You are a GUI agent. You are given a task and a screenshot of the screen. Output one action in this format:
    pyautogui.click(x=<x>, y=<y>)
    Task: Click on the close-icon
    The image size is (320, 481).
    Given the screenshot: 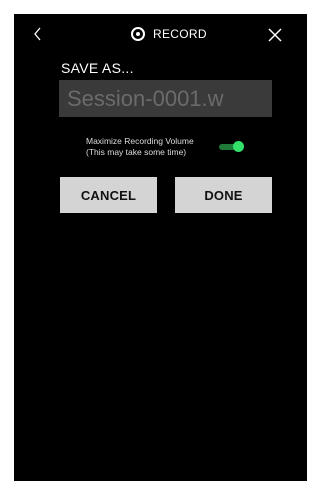 What is the action you would take?
    pyautogui.click(x=275, y=35)
    